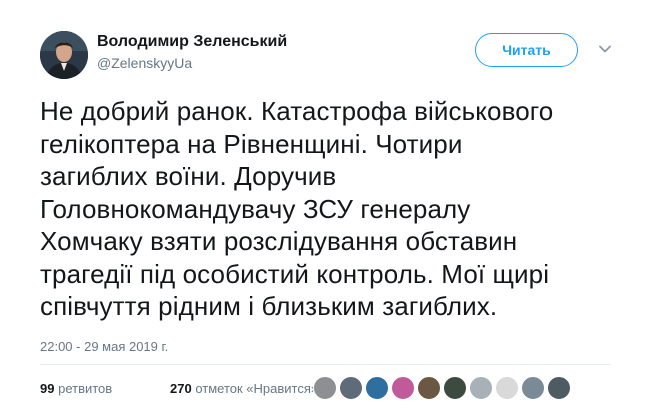 The image size is (650, 409). I want to click on follow-button: Читать, so click(526, 50).